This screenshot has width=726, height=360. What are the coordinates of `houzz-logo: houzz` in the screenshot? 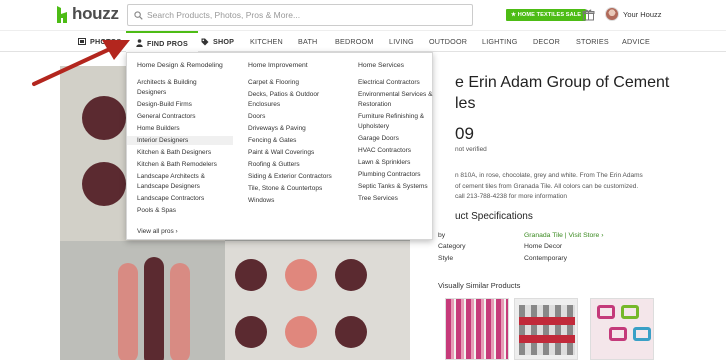 It's located at (88, 14).